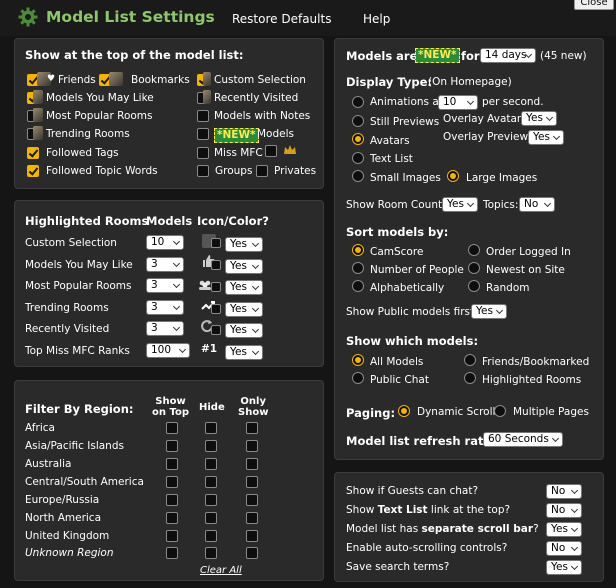  I want to click on crown-icon, so click(290, 149).